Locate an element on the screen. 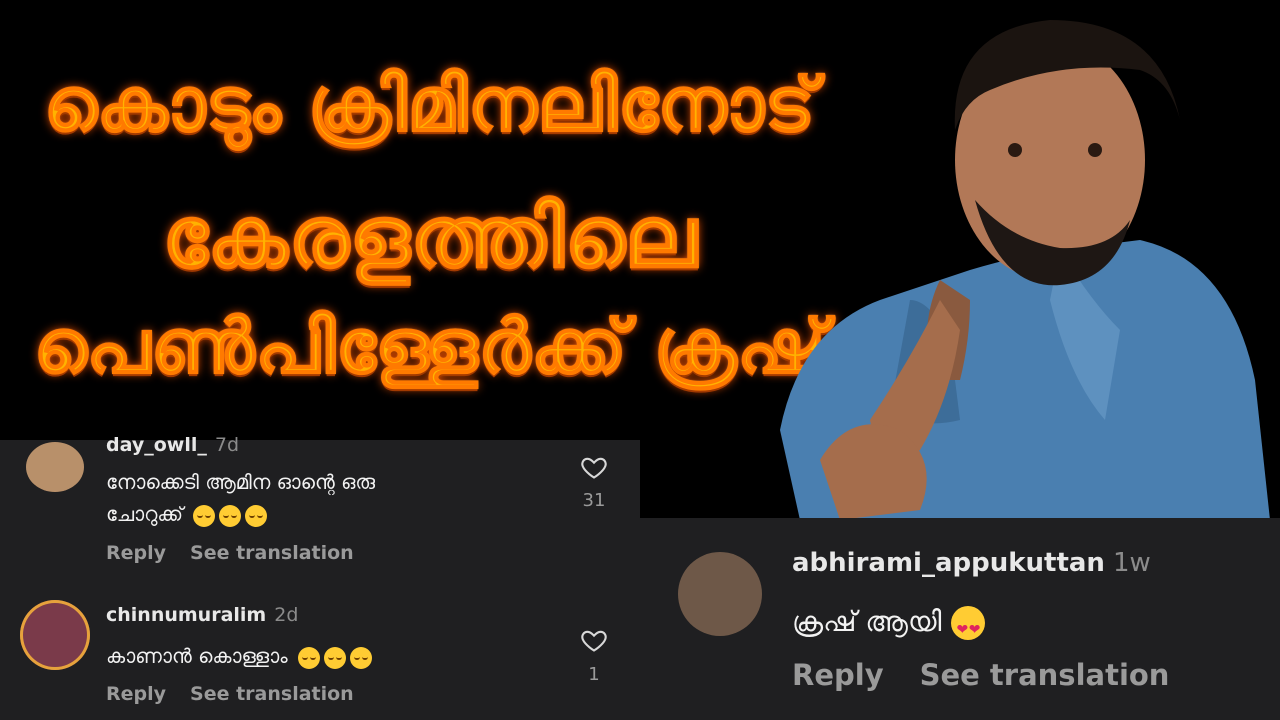  headline-line-2: കേരളത്തിലെ is located at coordinates (429, 237).